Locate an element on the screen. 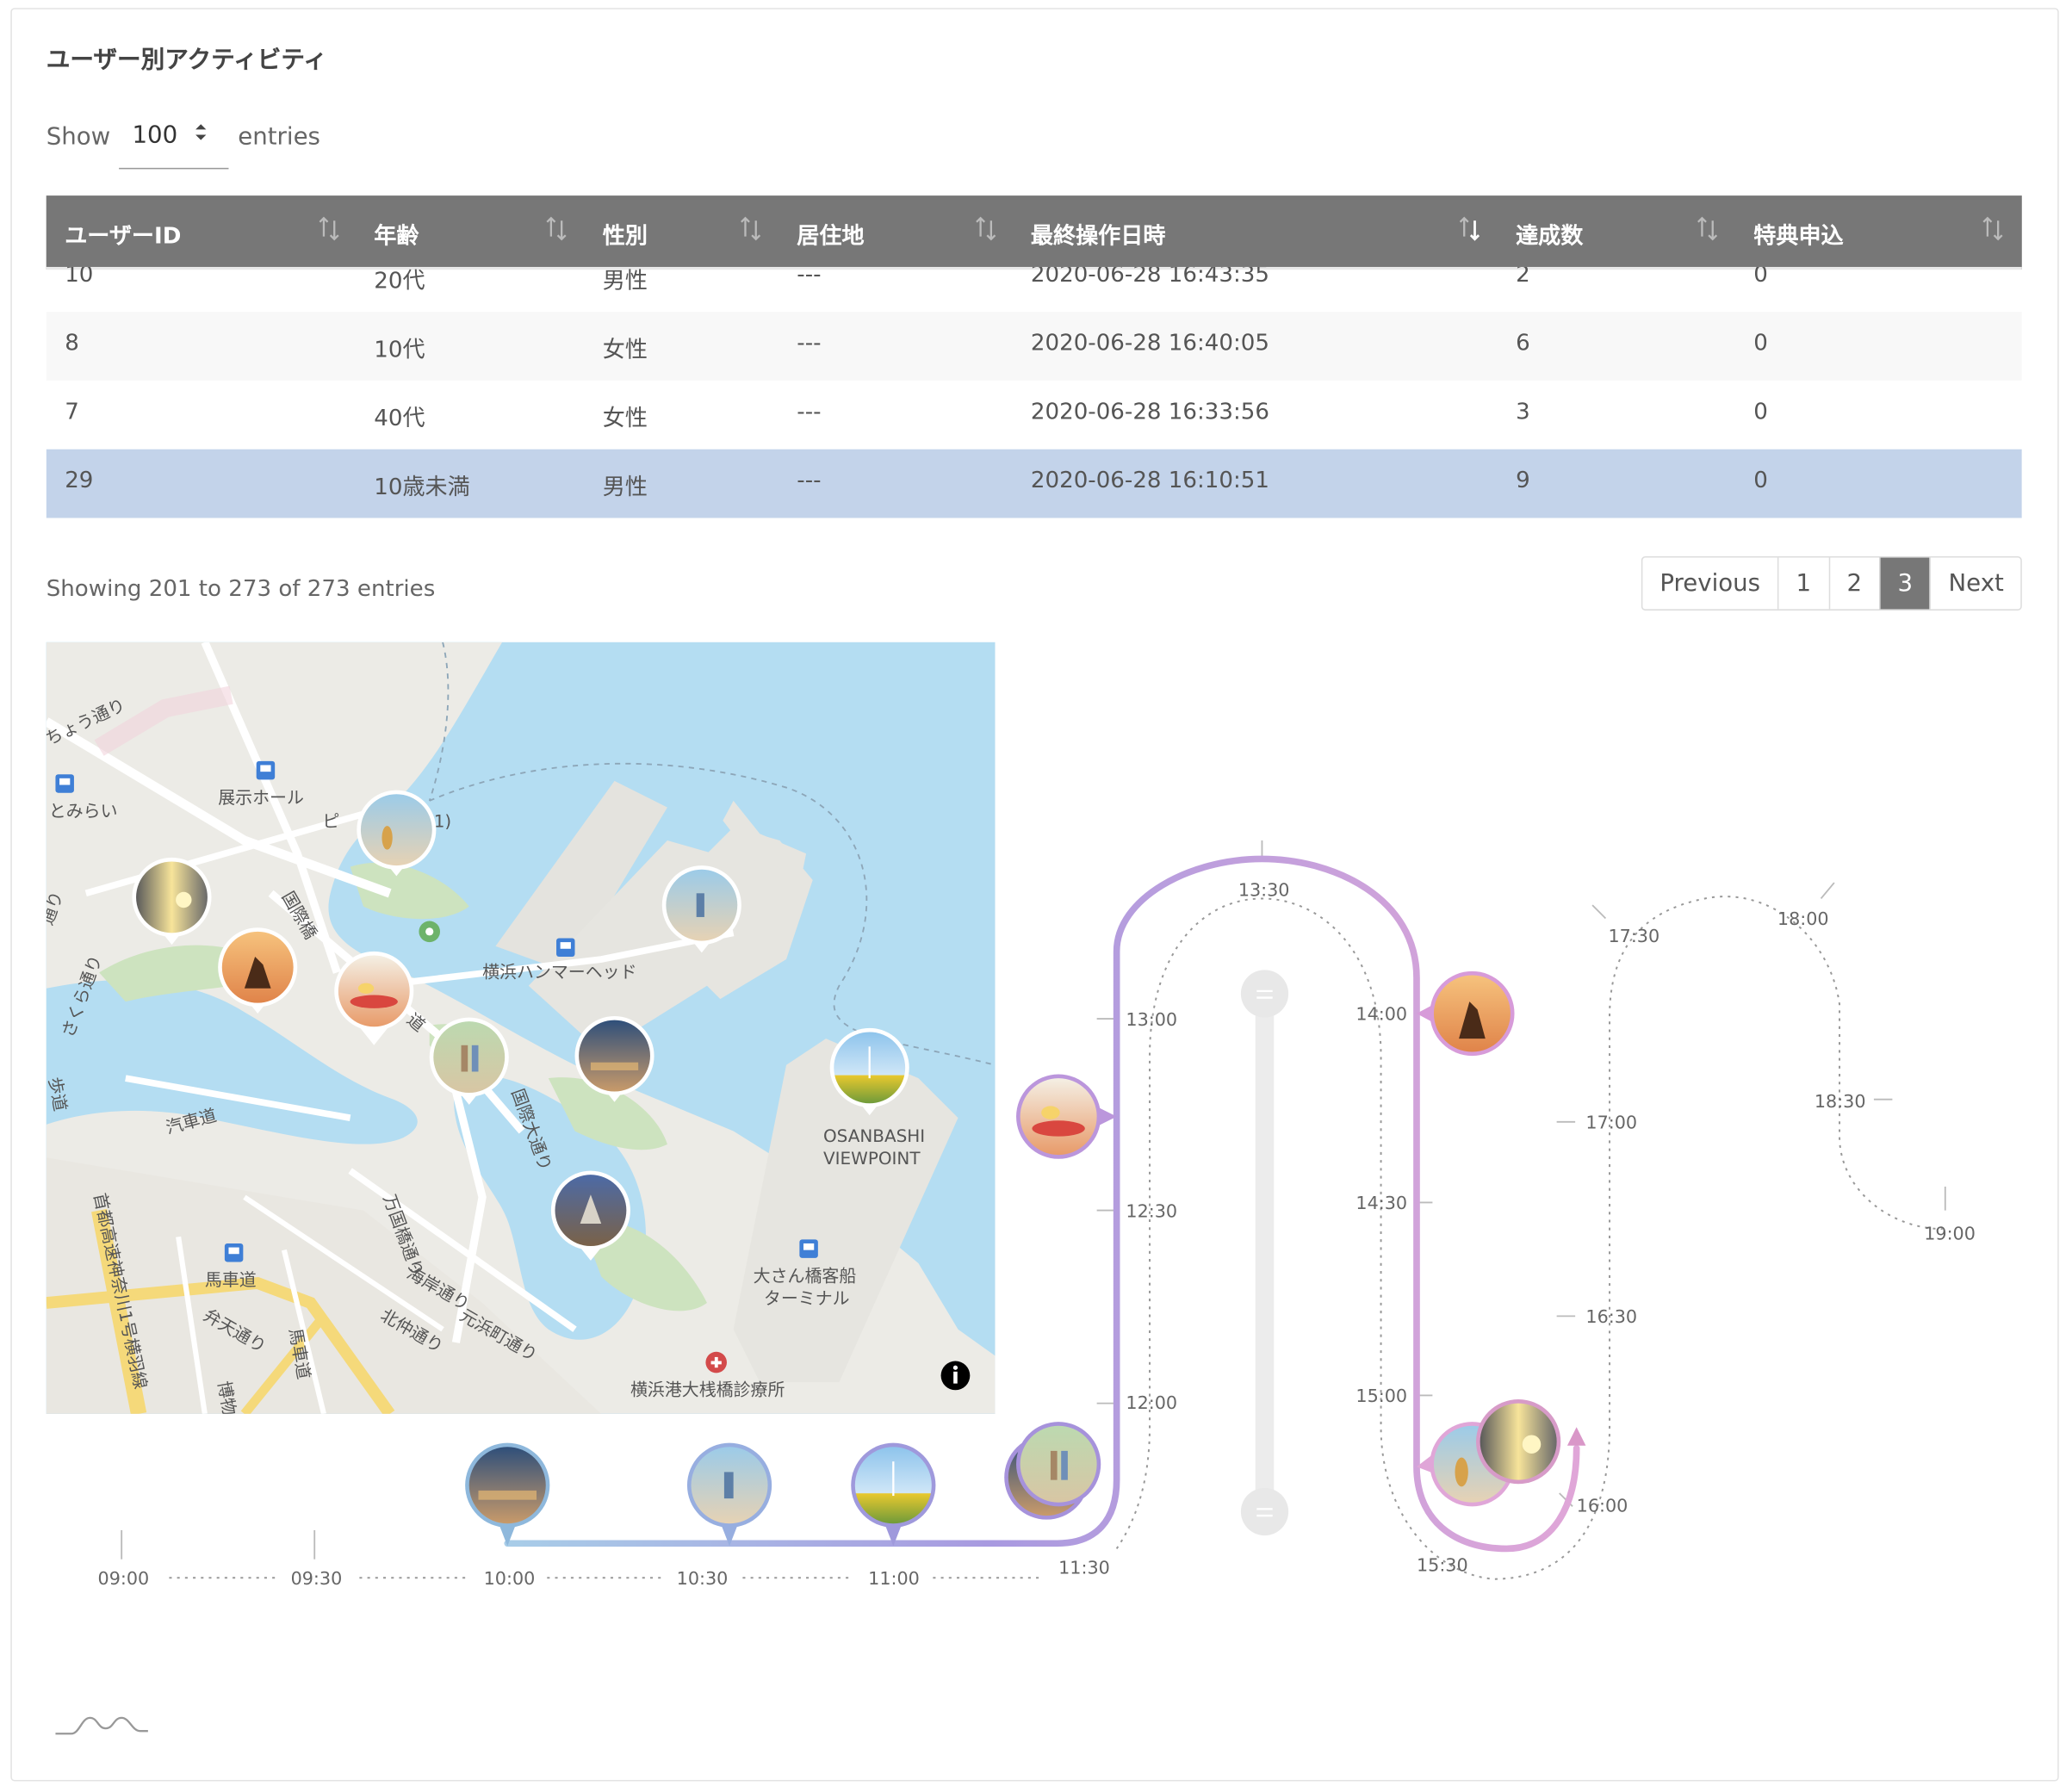 This screenshot has width=2072, height=1792. table-row-selected: 29 10歳未満 男性 --- 2020-06-28 16:10:51 9 0 is located at coordinates (1034, 483).